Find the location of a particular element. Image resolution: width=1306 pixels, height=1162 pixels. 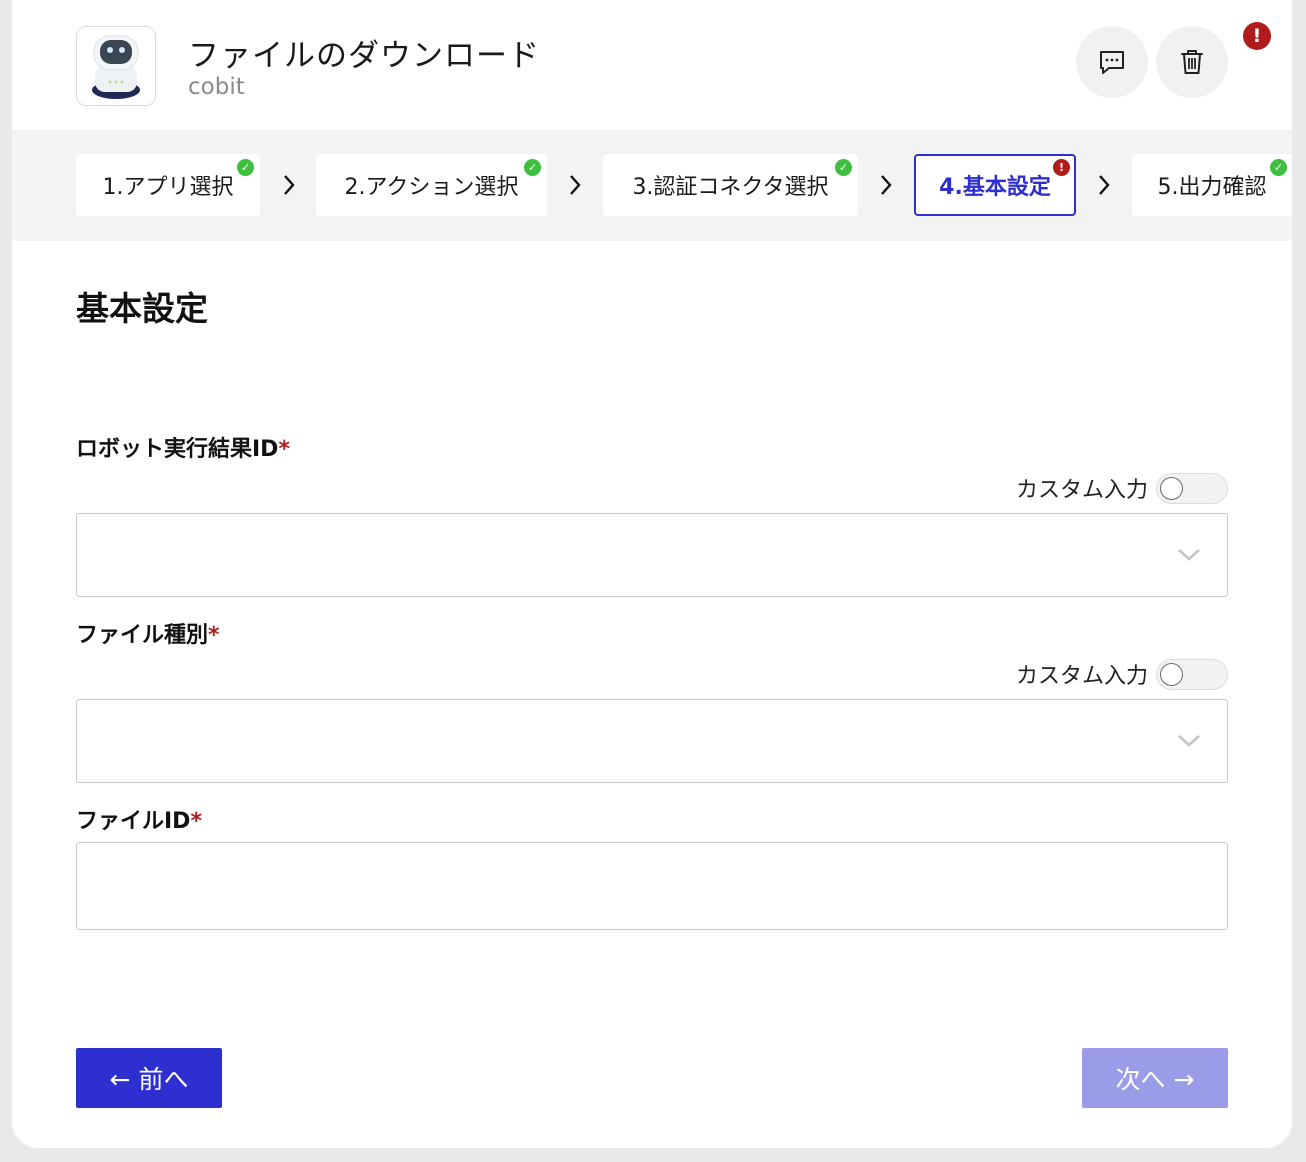

delete-button is located at coordinates (1192, 62).